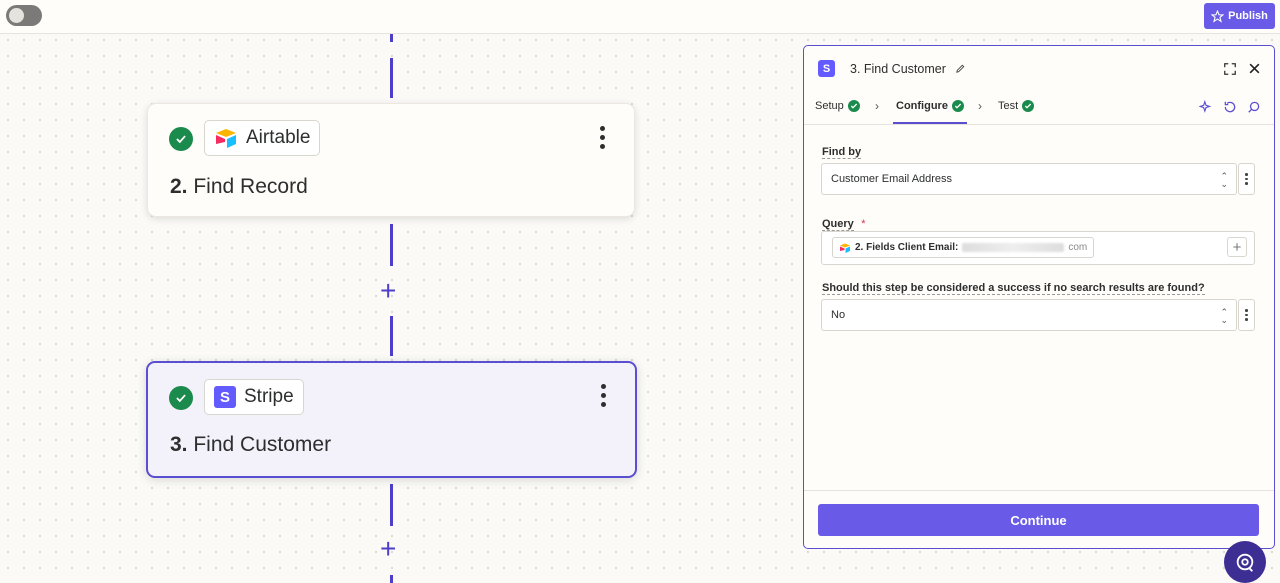 The image size is (1280, 583). What do you see at coordinates (898, 69) in the screenshot?
I see `panel-title: 3. Find Customer` at bounding box center [898, 69].